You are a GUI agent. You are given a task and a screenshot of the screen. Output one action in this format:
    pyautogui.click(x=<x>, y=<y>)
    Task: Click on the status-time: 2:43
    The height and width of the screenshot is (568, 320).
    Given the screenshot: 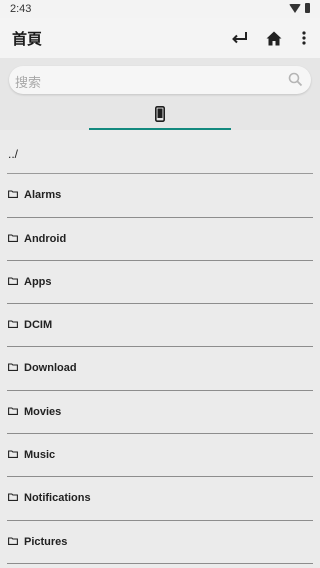 What is the action you would take?
    pyautogui.click(x=21, y=9)
    